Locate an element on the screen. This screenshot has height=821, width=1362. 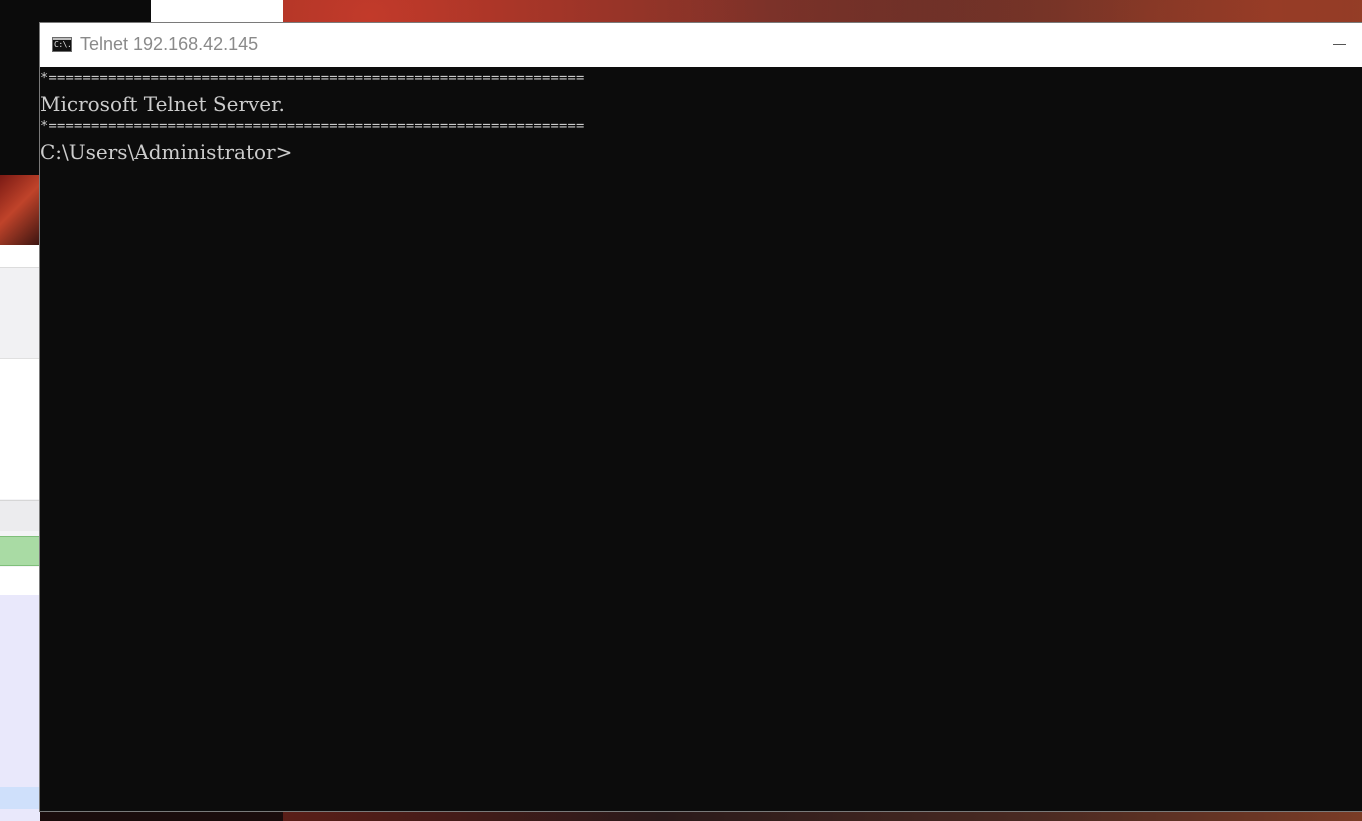
command-prompt-icon: C:\. is located at coordinates (62, 44).